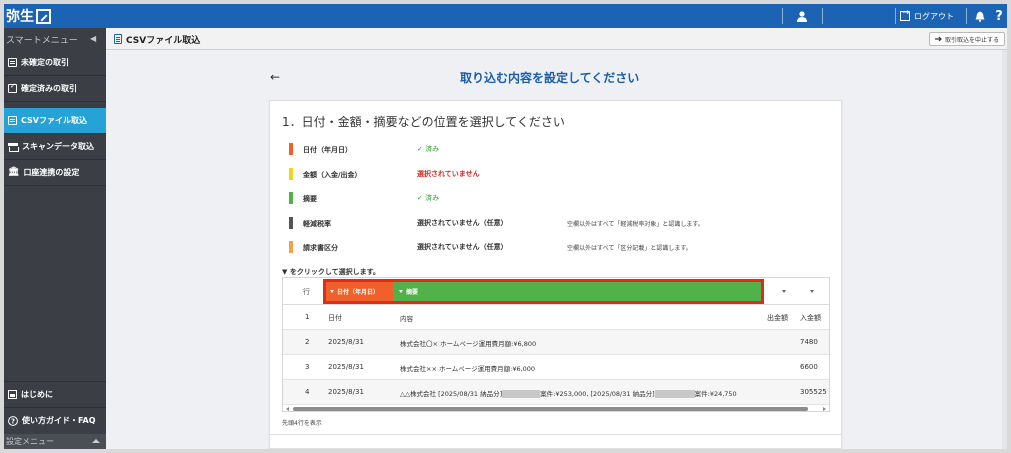 Image resolution: width=1011 pixels, height=453 pixels. Describe the element at coordinates (412, 292) in the screenshot. I see `column-select-label: 摘要` at that location.